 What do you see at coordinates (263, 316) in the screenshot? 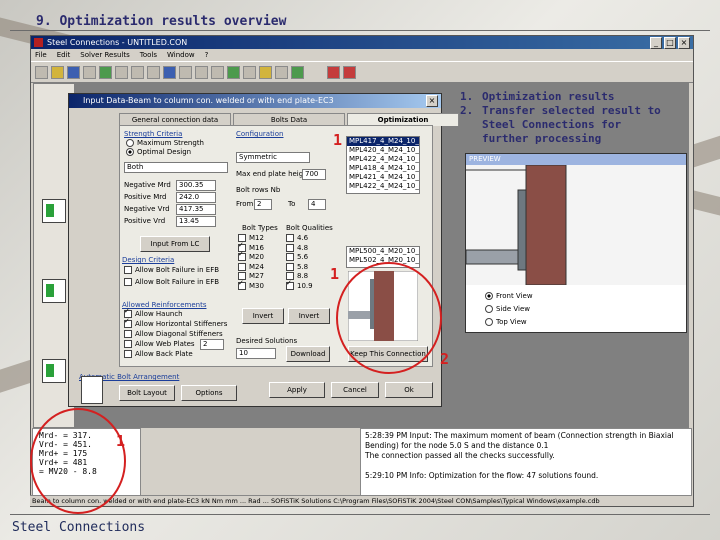
I see `invert-bolt-types-button: Invert` at bounding box center [263, 316].